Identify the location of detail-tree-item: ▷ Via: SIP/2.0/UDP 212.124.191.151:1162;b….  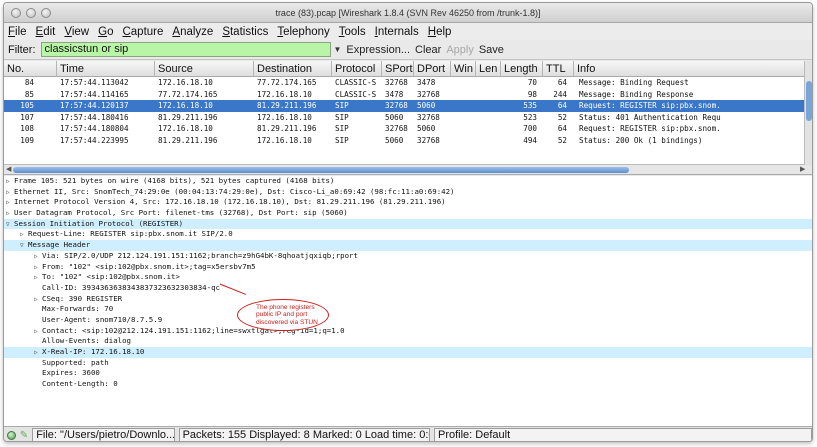
(408, 256).